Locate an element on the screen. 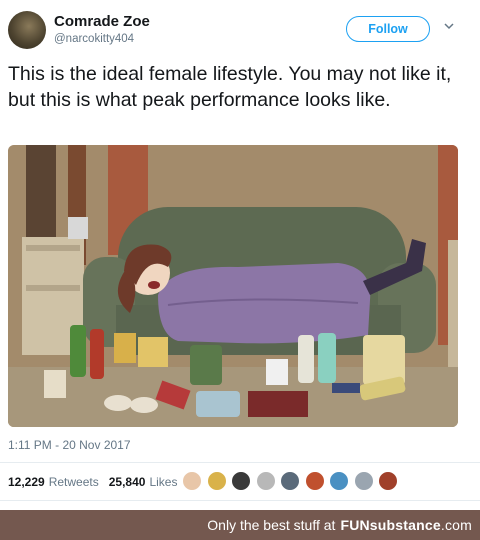 The height and width of the screenshot is (540, 480). follow-button: Follow is located at coordinates (388, 29).